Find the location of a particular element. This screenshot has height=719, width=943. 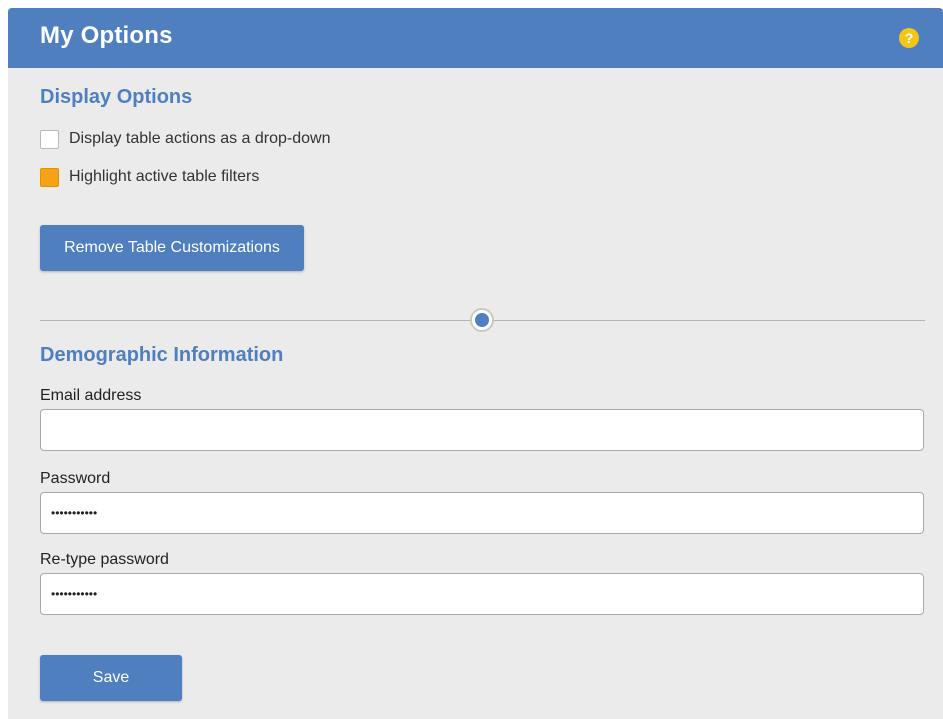

email-field is located at coordinates (482, 430).